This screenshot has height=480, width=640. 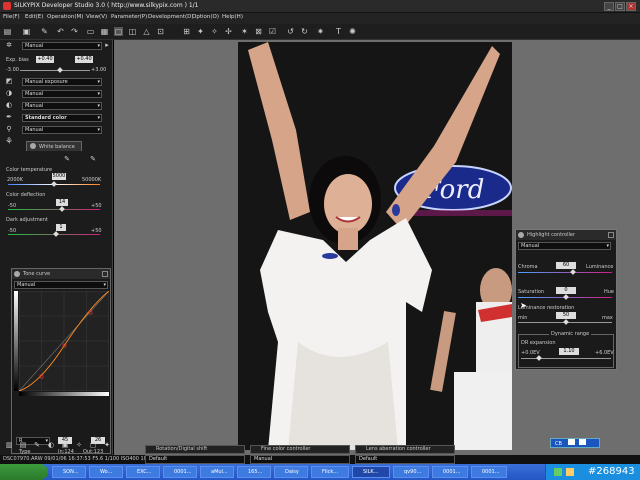 What do you see at coordinates (45, 59) in the screenshot?
I see `exp-bias-value-a: +0.40` at bounding box center [45, 59].